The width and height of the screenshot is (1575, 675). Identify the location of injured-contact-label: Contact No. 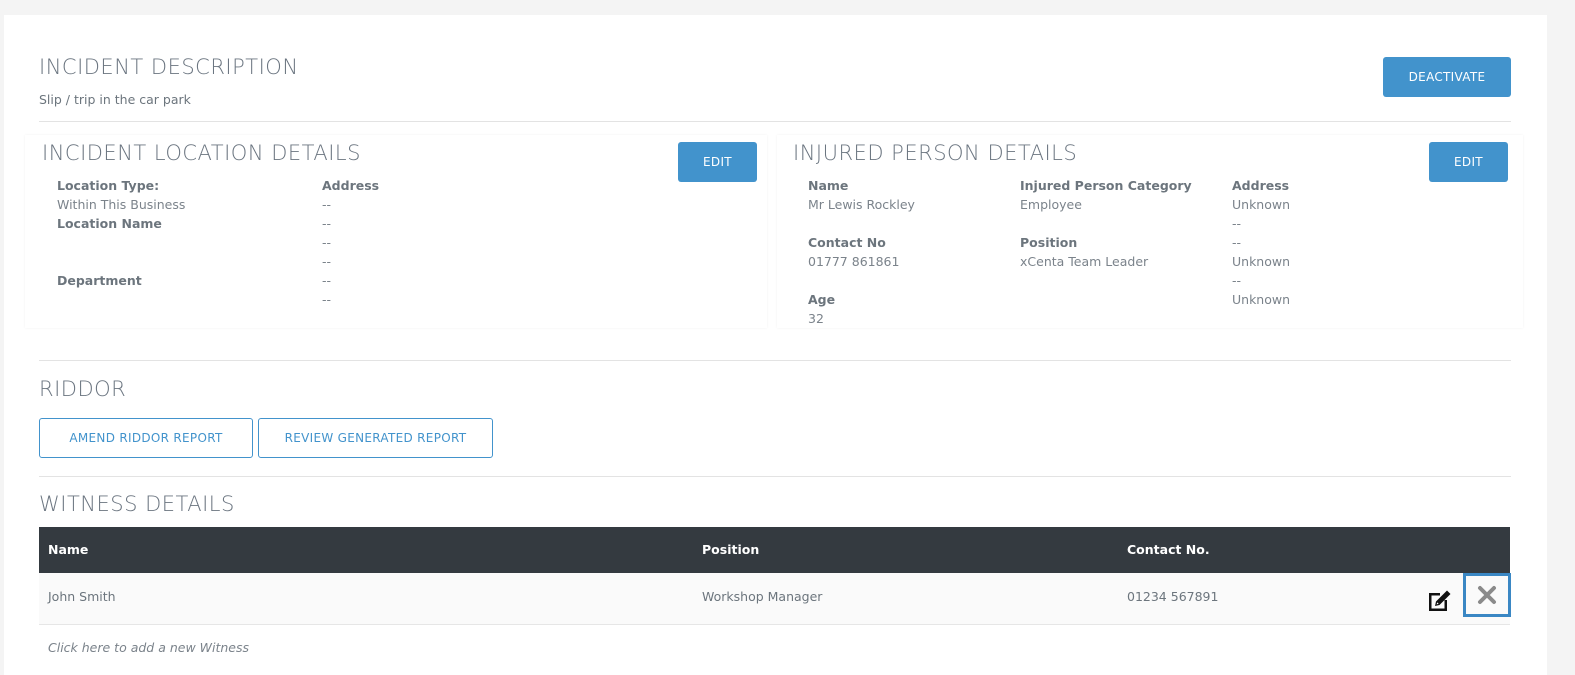
(847, 242).